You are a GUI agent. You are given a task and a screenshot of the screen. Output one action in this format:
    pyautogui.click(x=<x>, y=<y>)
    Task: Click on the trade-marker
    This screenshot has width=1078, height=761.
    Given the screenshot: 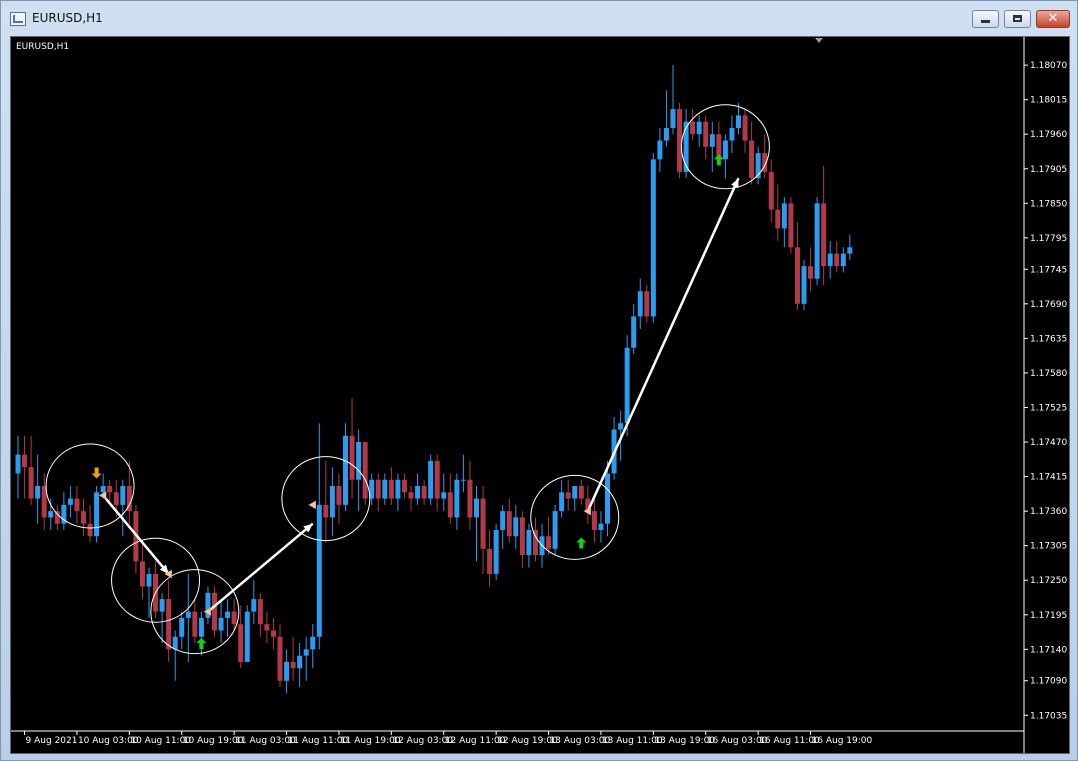 What is the action you would take?
    pyautogui.click(x=312, y=505)
    